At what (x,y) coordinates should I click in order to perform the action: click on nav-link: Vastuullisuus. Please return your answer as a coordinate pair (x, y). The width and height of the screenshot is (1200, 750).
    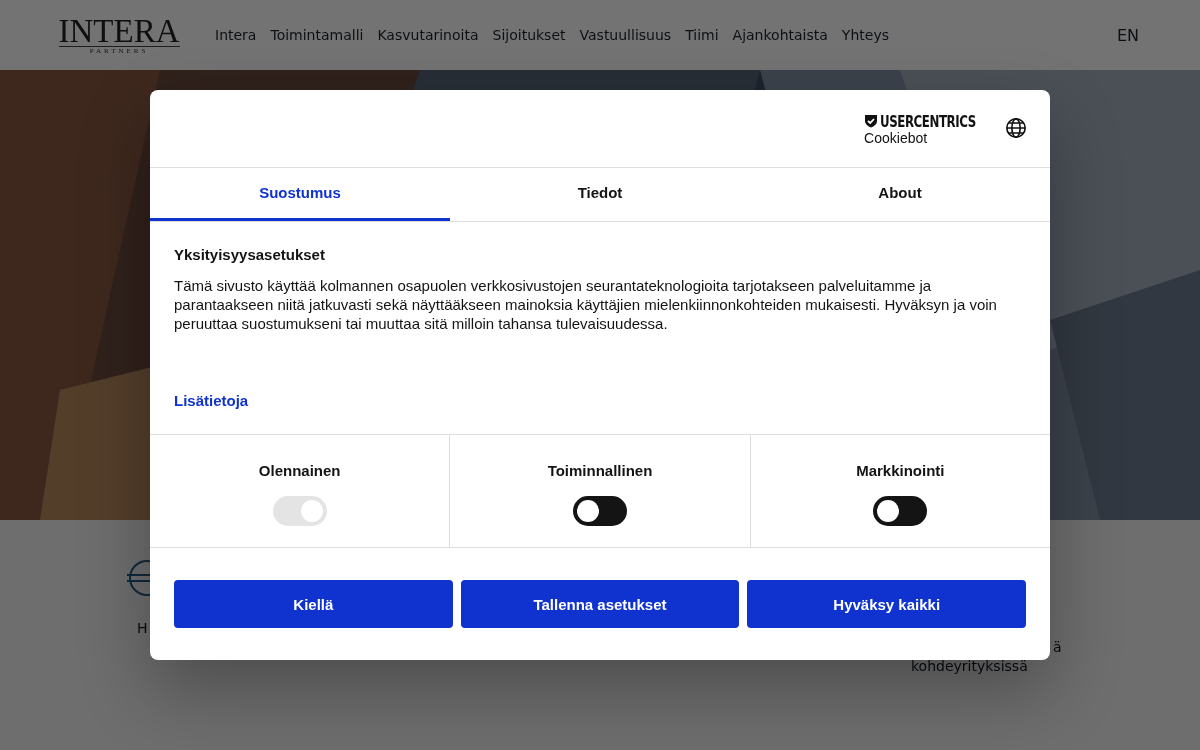
    Looking at the image, I should click on (625, 35).